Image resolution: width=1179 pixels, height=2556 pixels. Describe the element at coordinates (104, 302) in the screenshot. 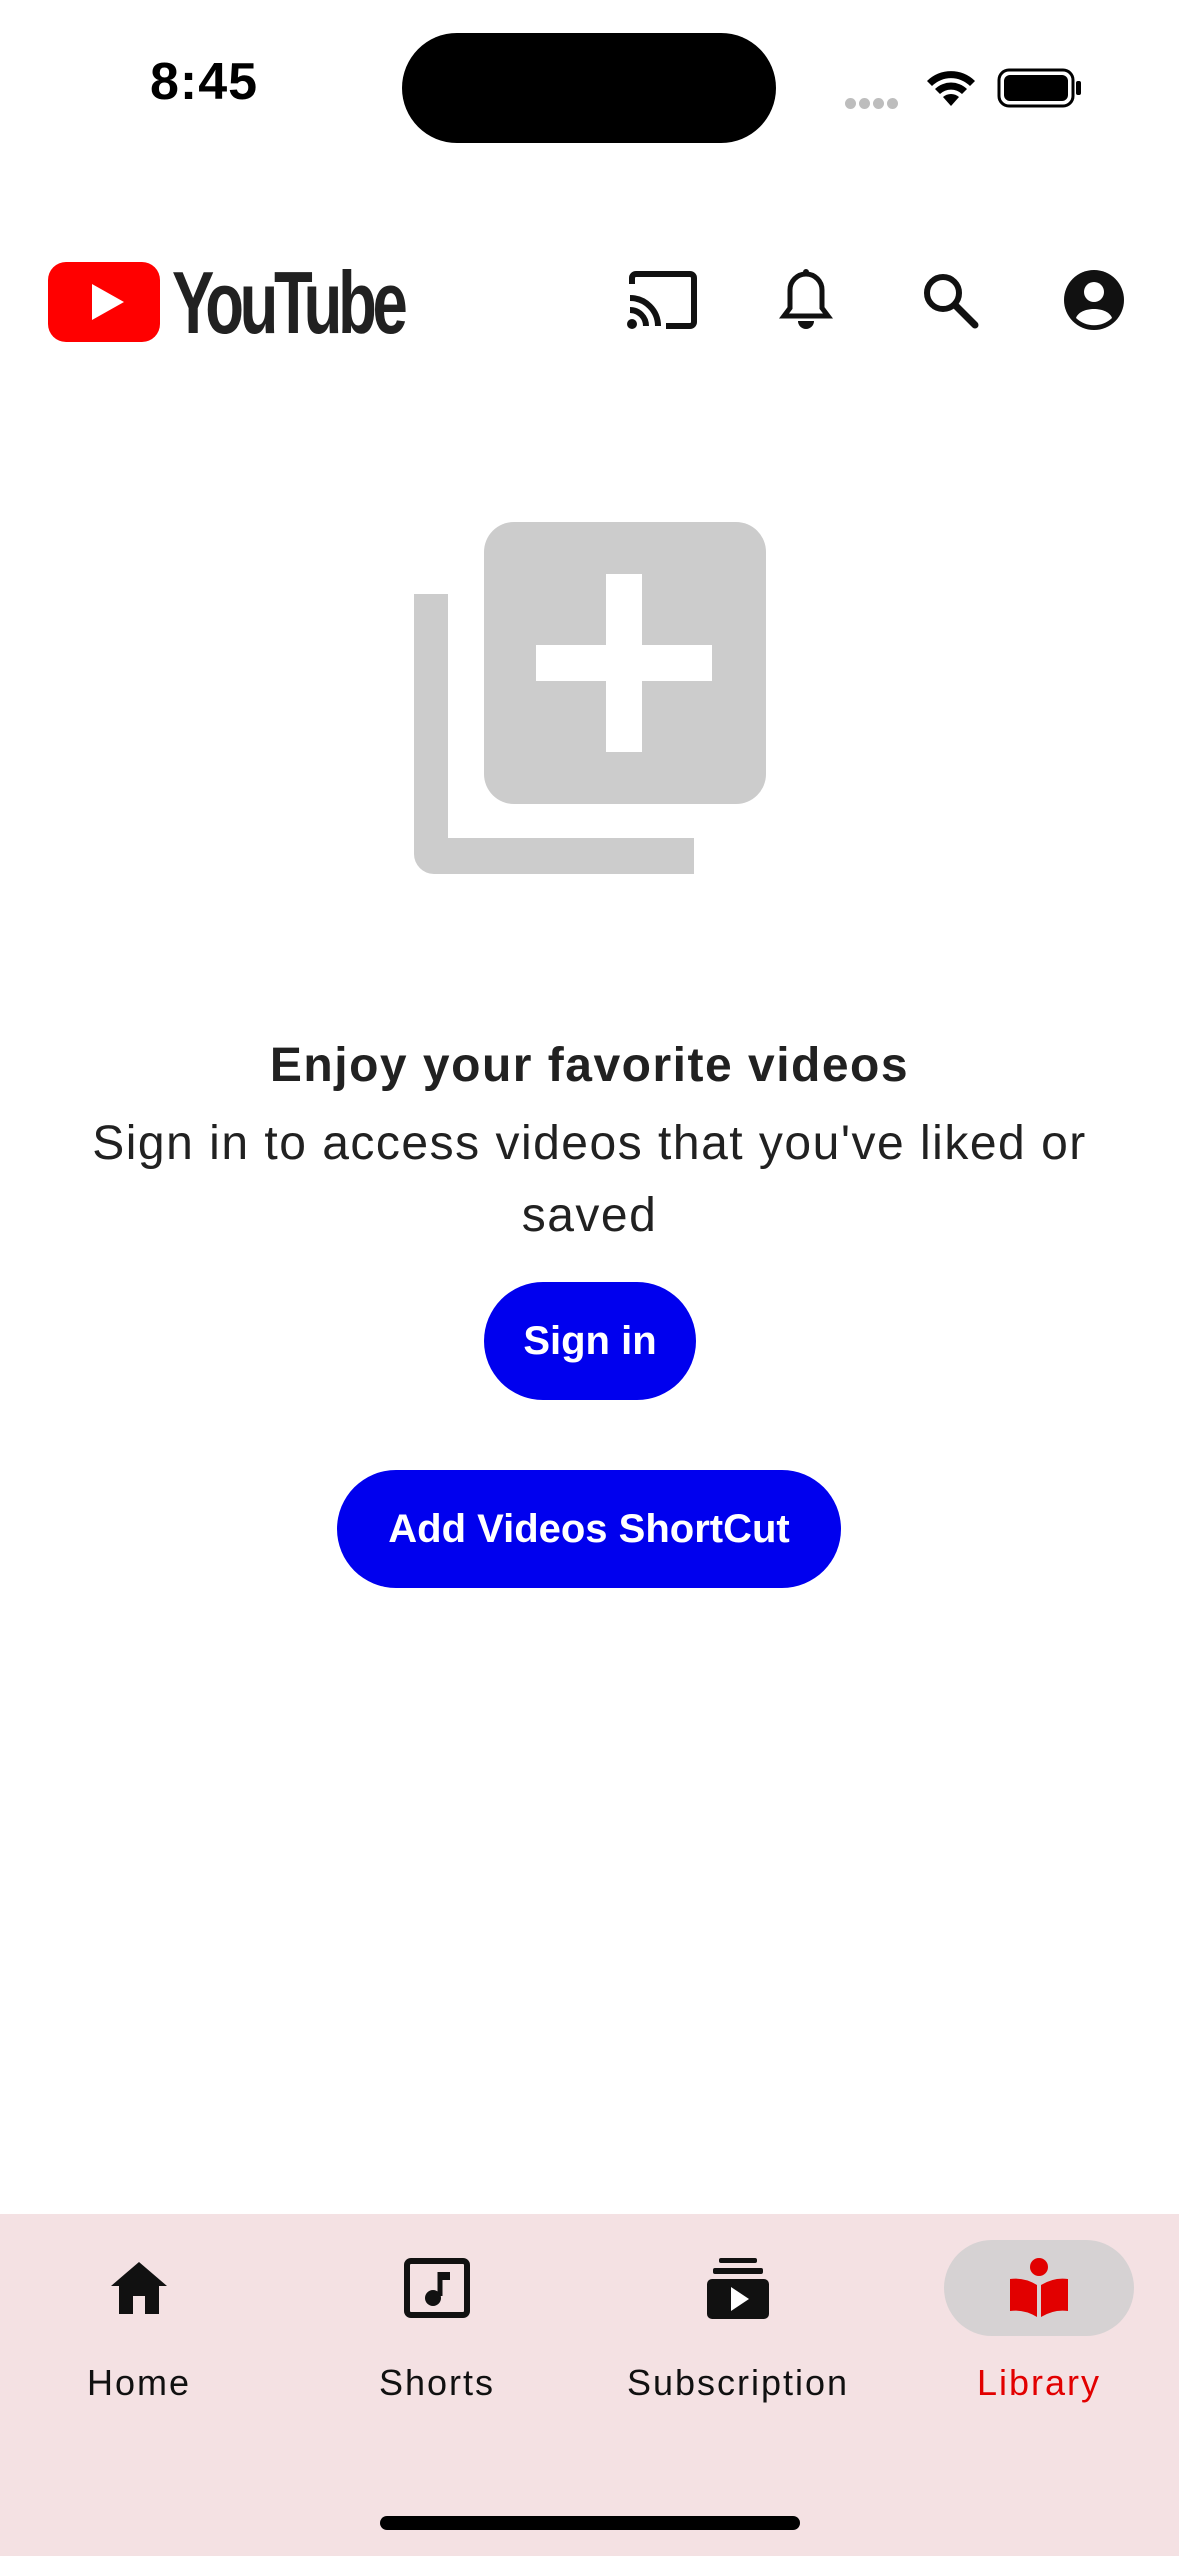

I see `youtube-logo-icon` at that location.